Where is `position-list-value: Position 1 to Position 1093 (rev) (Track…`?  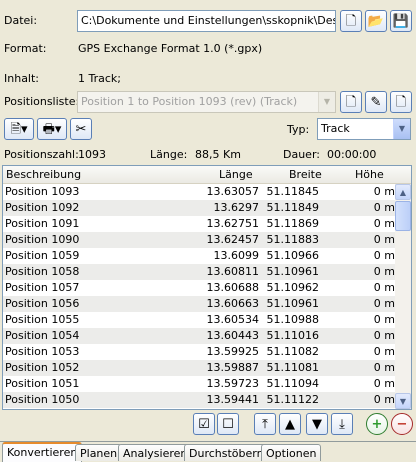
position-list-value: Position 1 to Position 1093 (rev) (Track… is located at coordinates (189, 101).